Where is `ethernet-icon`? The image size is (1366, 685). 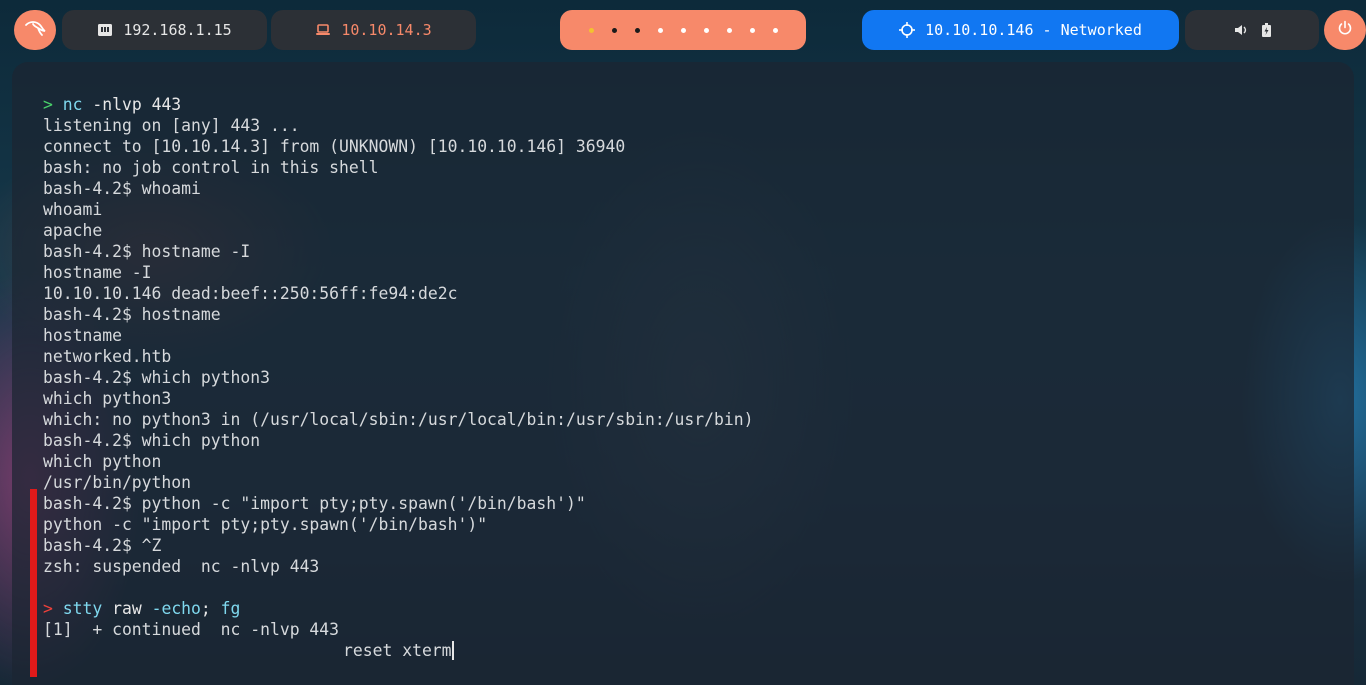
ethernet-icon is located at coordinates (105, 30).